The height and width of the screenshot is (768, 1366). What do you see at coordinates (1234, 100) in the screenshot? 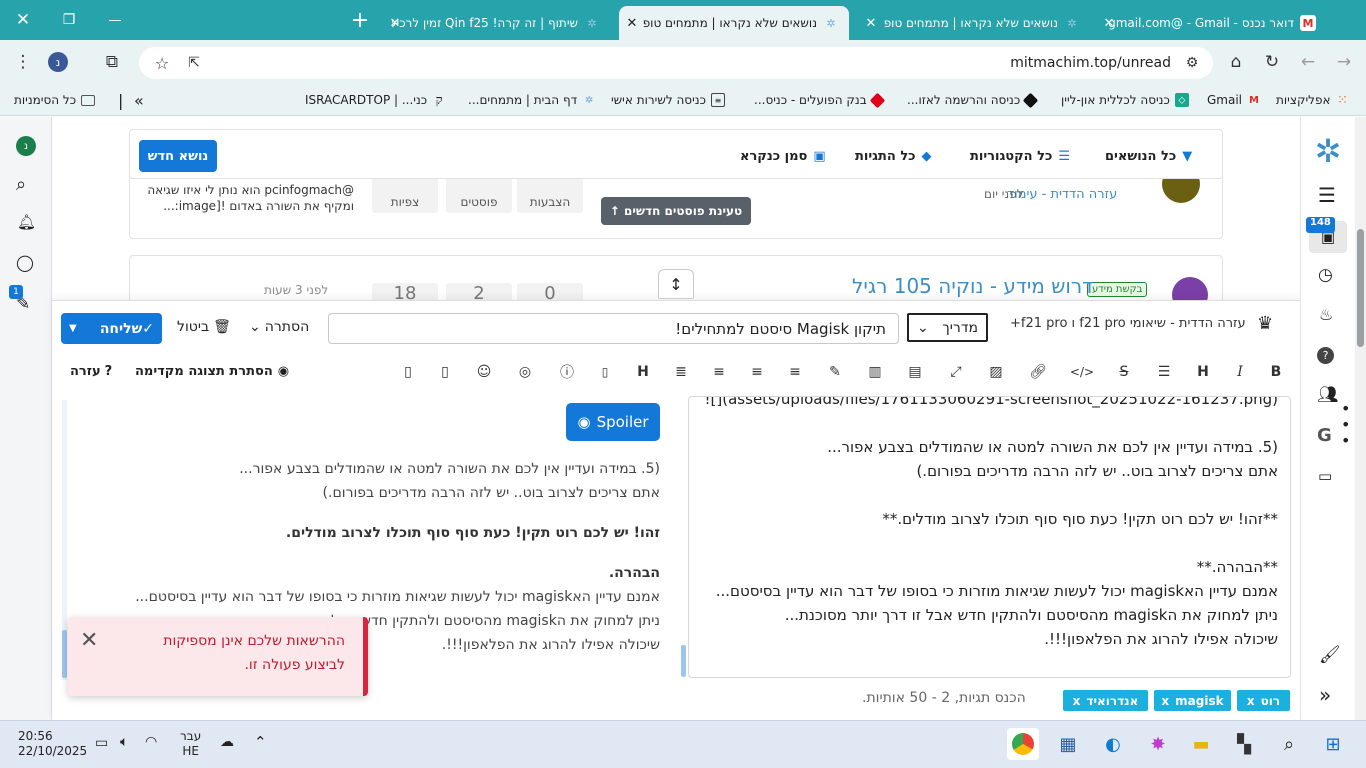
I see `bookmark-gmail: M Gmail` at bounding box center [1234, 100].